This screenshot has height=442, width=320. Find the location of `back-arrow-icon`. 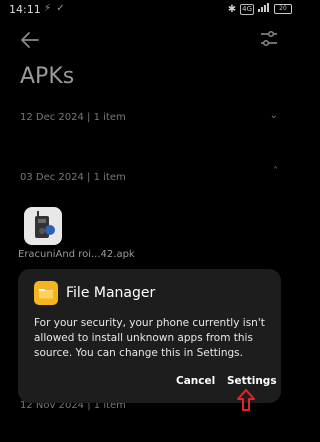

back-arrow-icon is located at coordinates (30, 40).